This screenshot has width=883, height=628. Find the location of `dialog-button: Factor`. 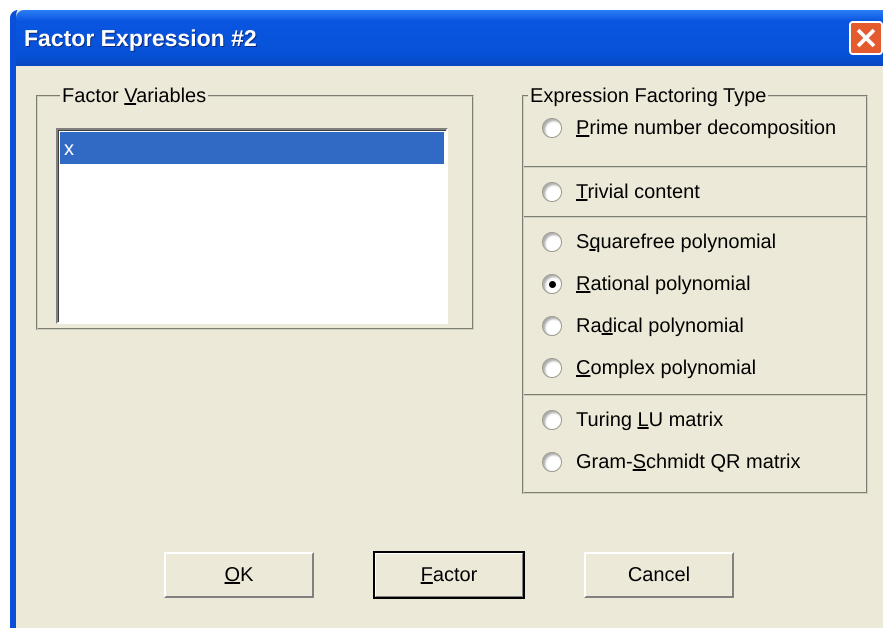

dialog-button: Factor is located at coordinates (449, 575).